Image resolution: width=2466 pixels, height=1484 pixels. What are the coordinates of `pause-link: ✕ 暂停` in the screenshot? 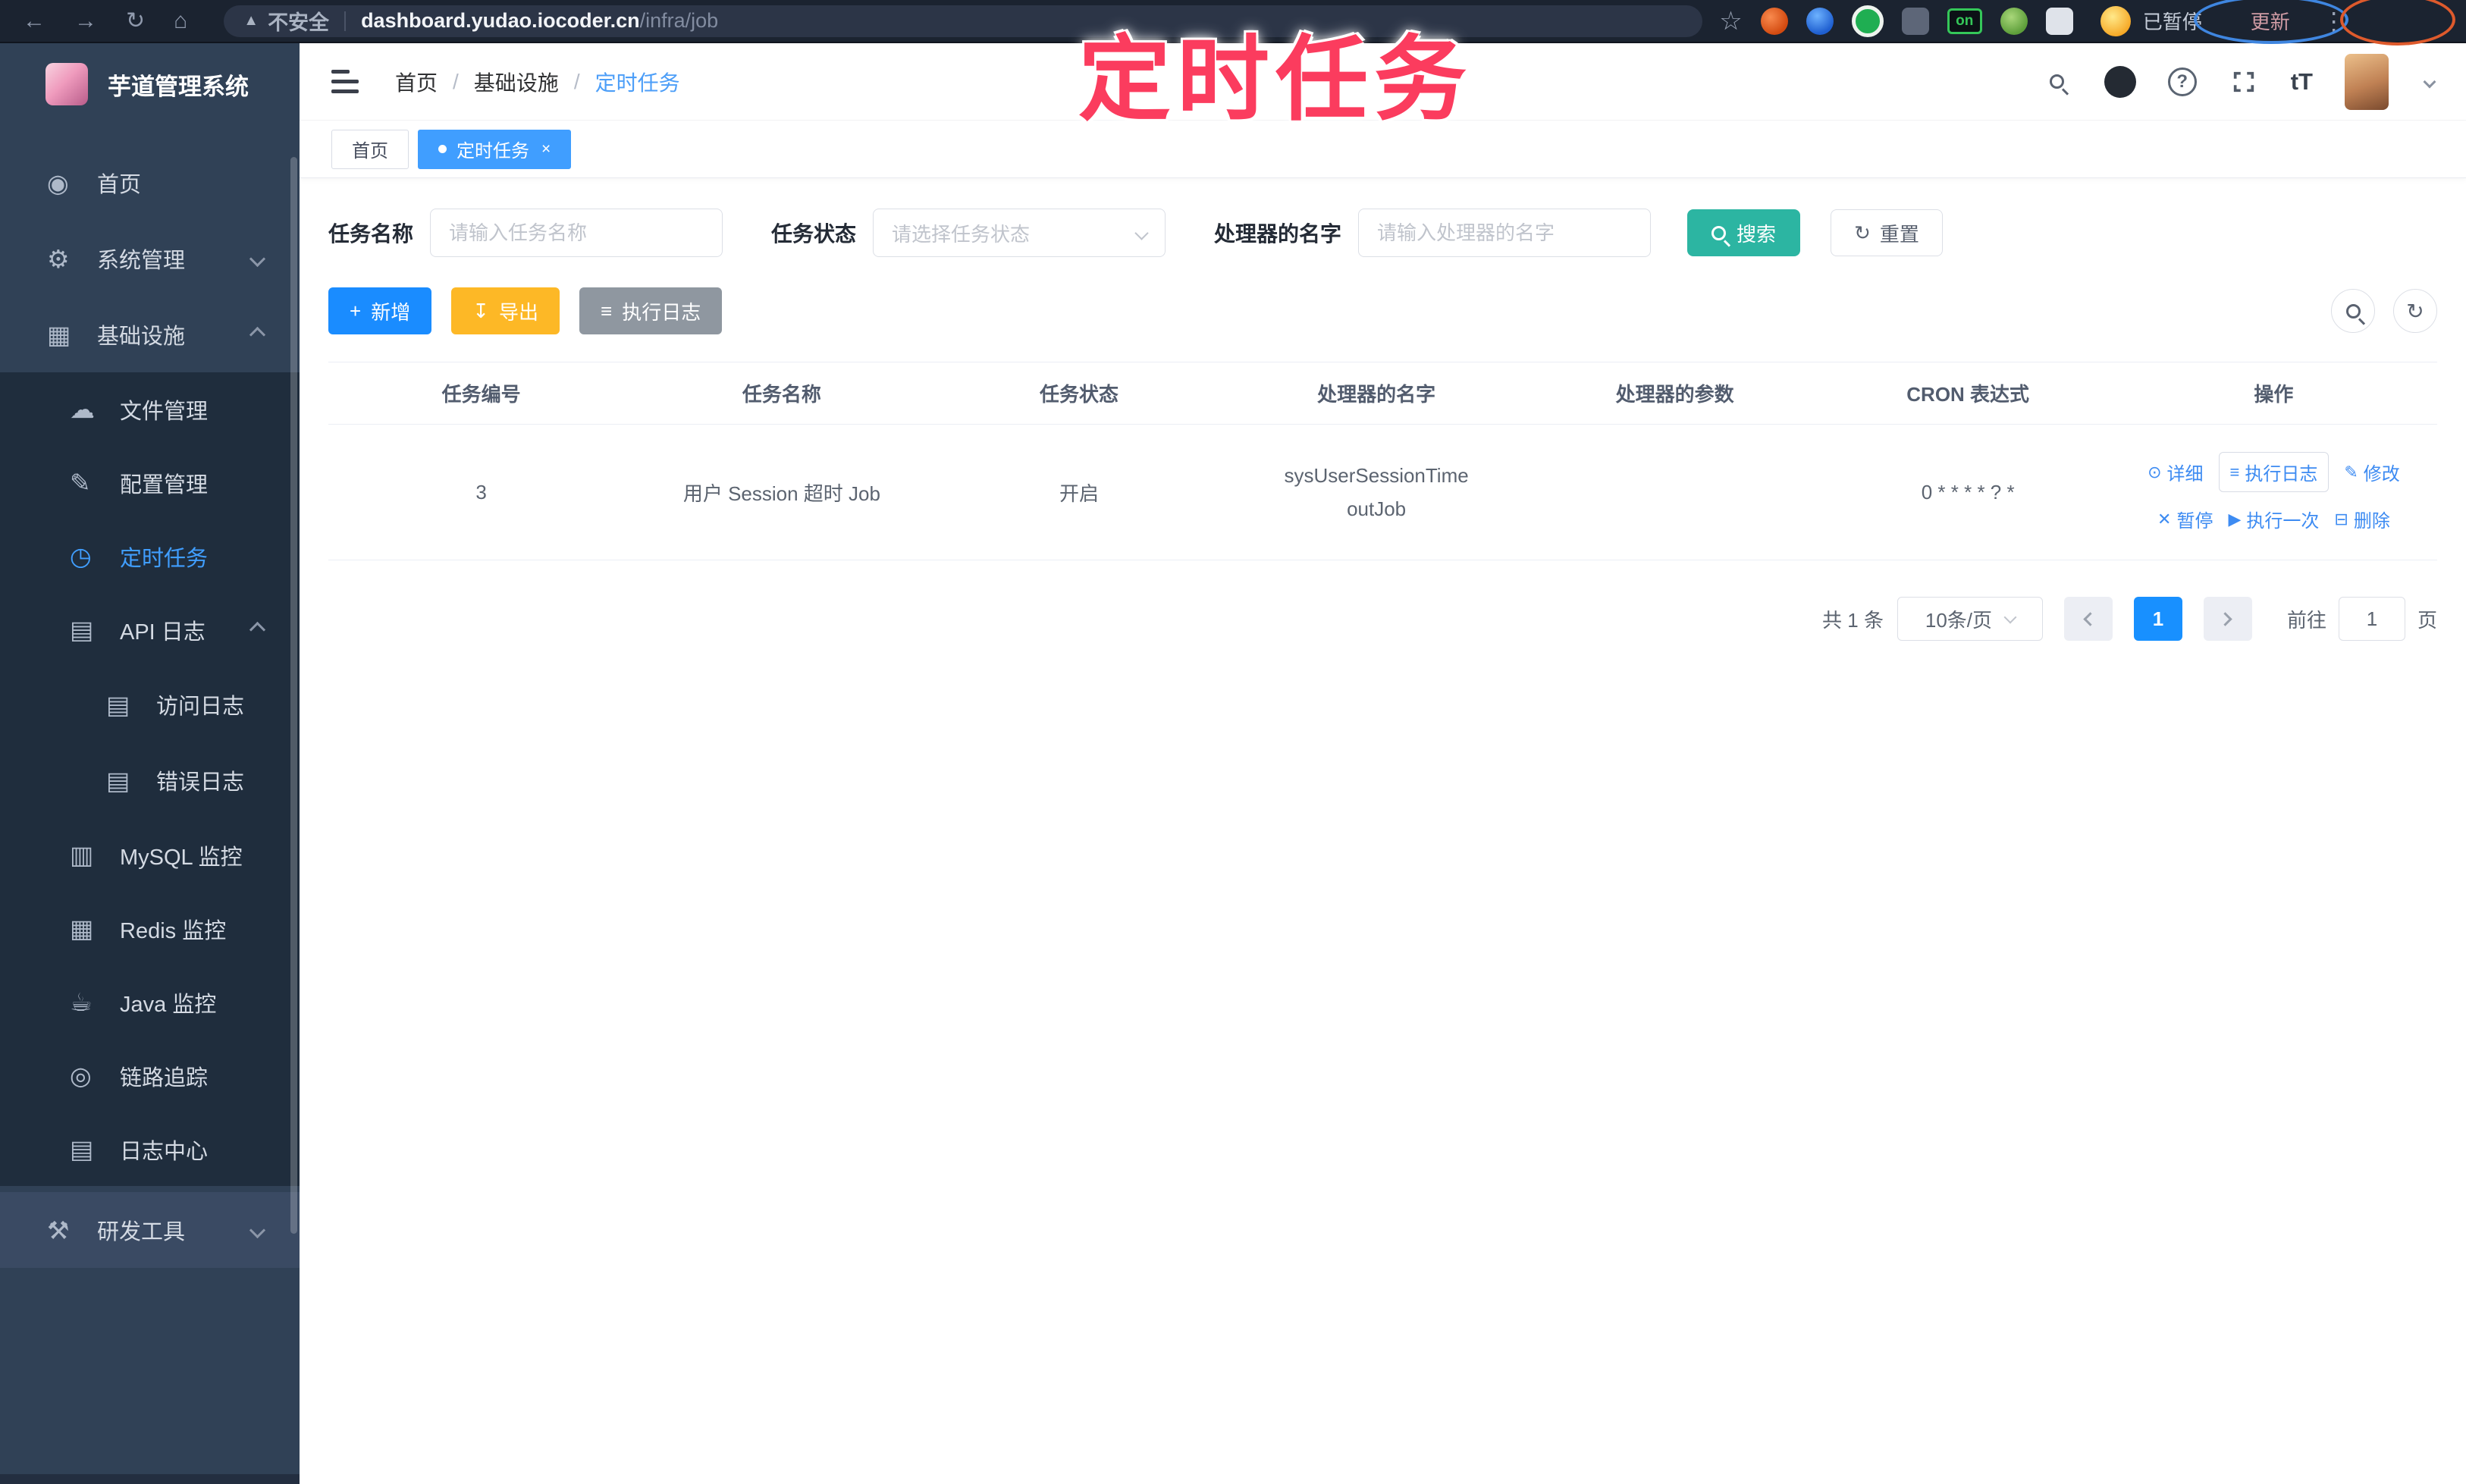 It's located at (2185, 519).